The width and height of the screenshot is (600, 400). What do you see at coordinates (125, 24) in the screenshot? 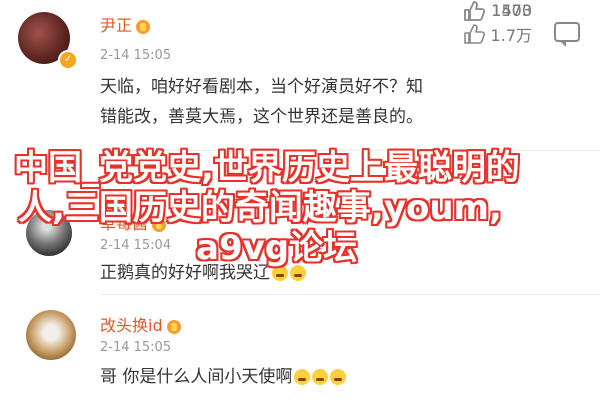
I see `username: 尹正` at bounding box center [125, 24].